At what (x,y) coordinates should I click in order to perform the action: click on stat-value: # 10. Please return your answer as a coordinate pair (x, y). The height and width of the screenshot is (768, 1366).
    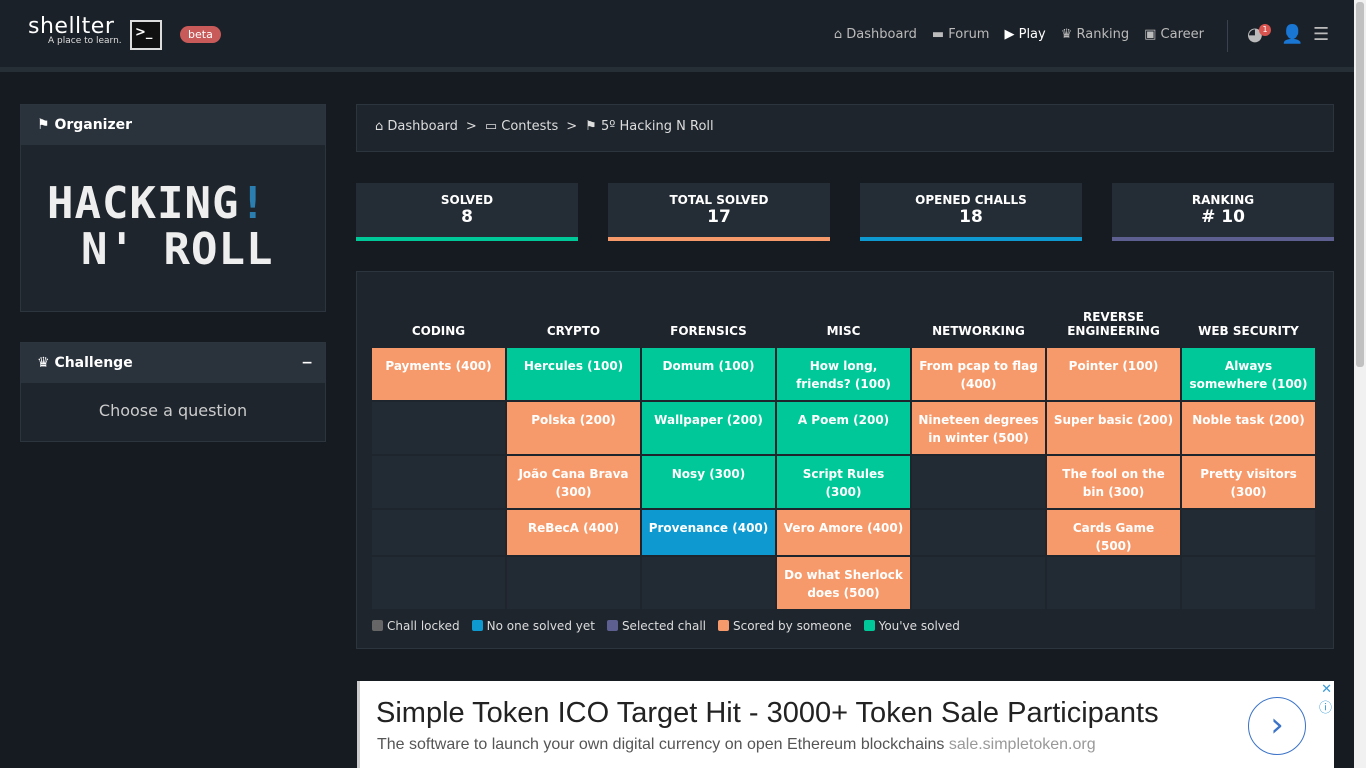
    Looking at the image, I should click on (1223, 217).